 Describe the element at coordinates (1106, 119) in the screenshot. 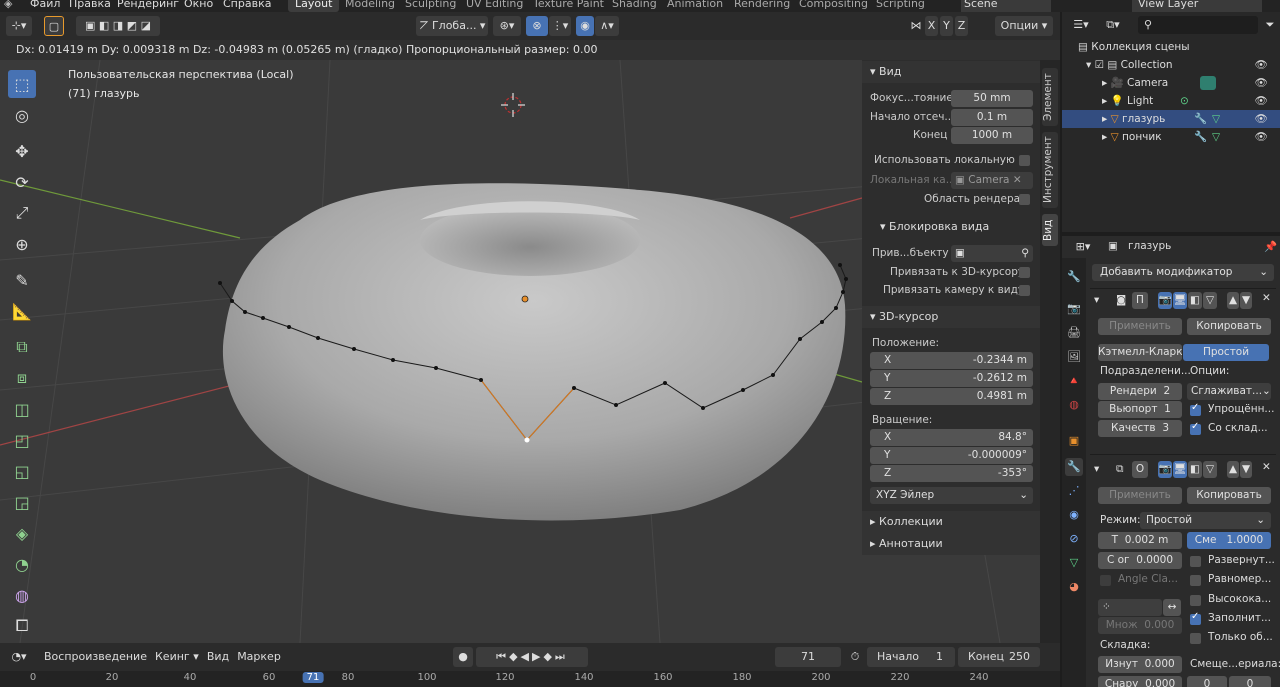

I see `expand-arrow-icon: ▸` at that location.